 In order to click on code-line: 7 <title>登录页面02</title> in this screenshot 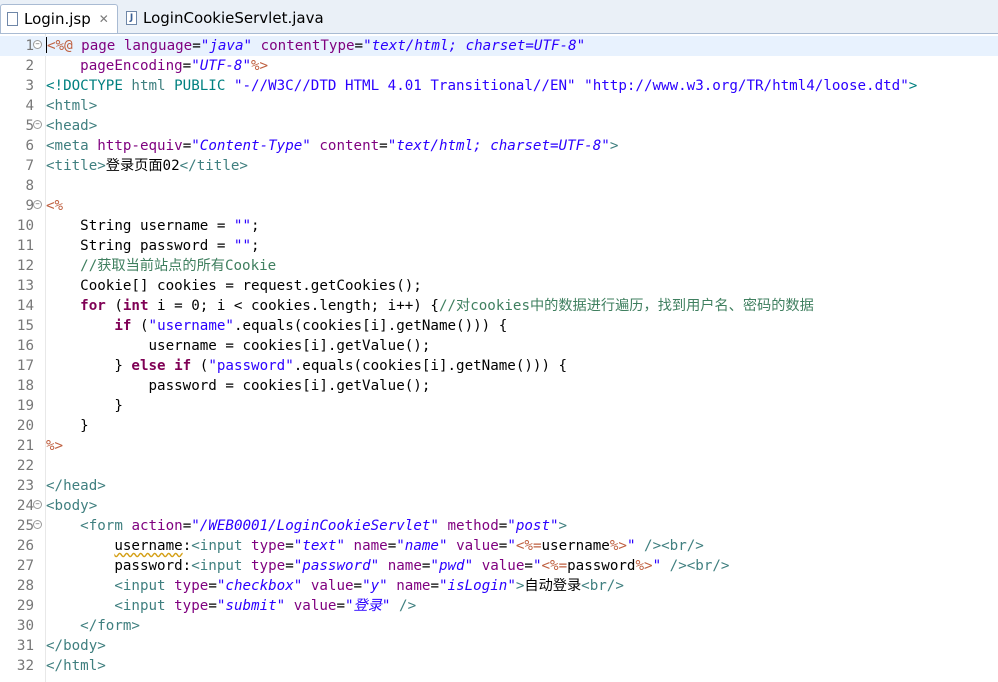, I will do `click(499, 166)`.